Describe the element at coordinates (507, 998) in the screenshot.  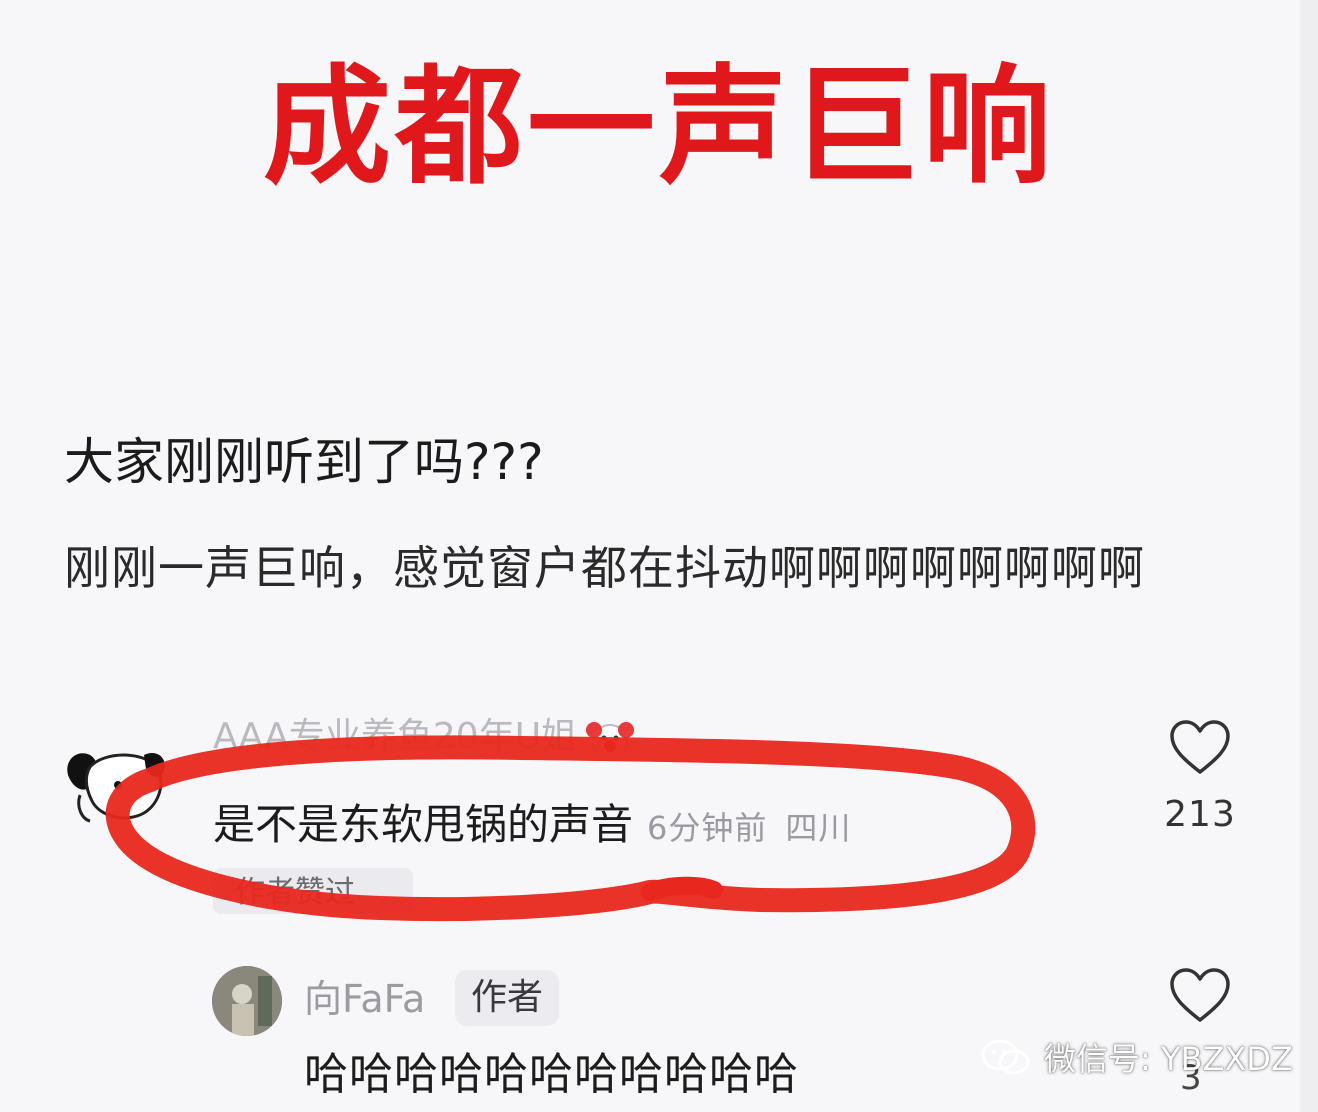
I see `author-badge: 作者` at that location.